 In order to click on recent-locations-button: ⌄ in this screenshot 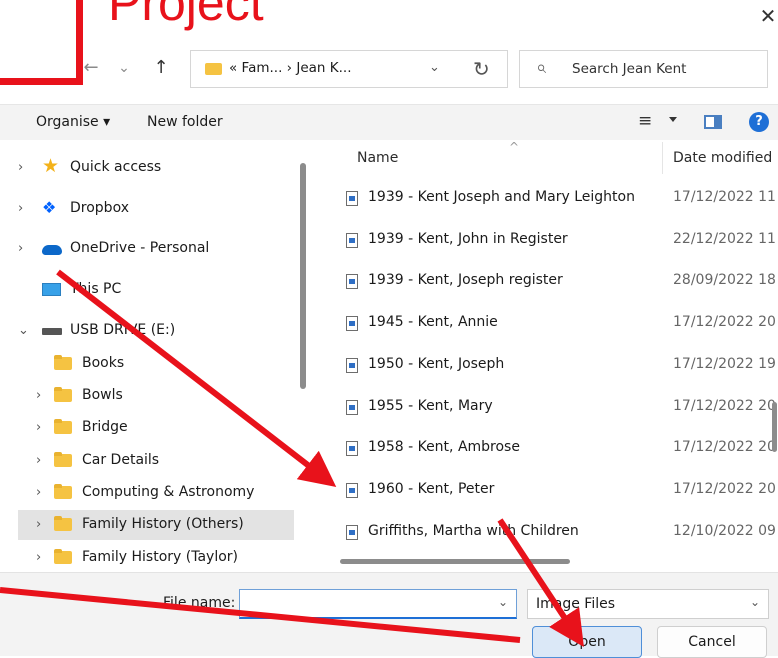, I will do `click(124, 68)`.